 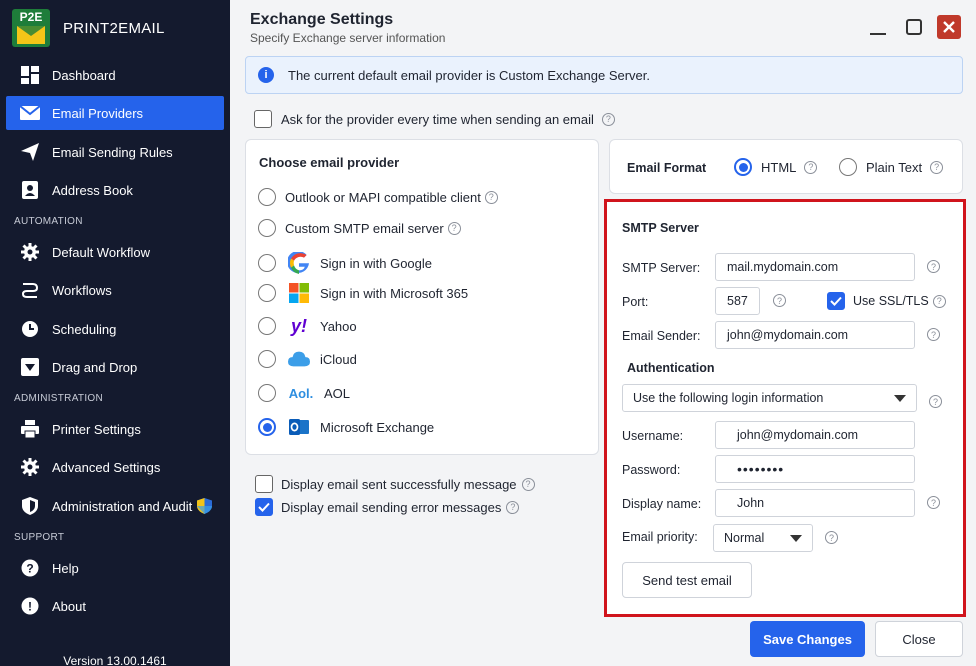 I want to click on email-priority-label: Email priority:, so click(x=660, y=537).